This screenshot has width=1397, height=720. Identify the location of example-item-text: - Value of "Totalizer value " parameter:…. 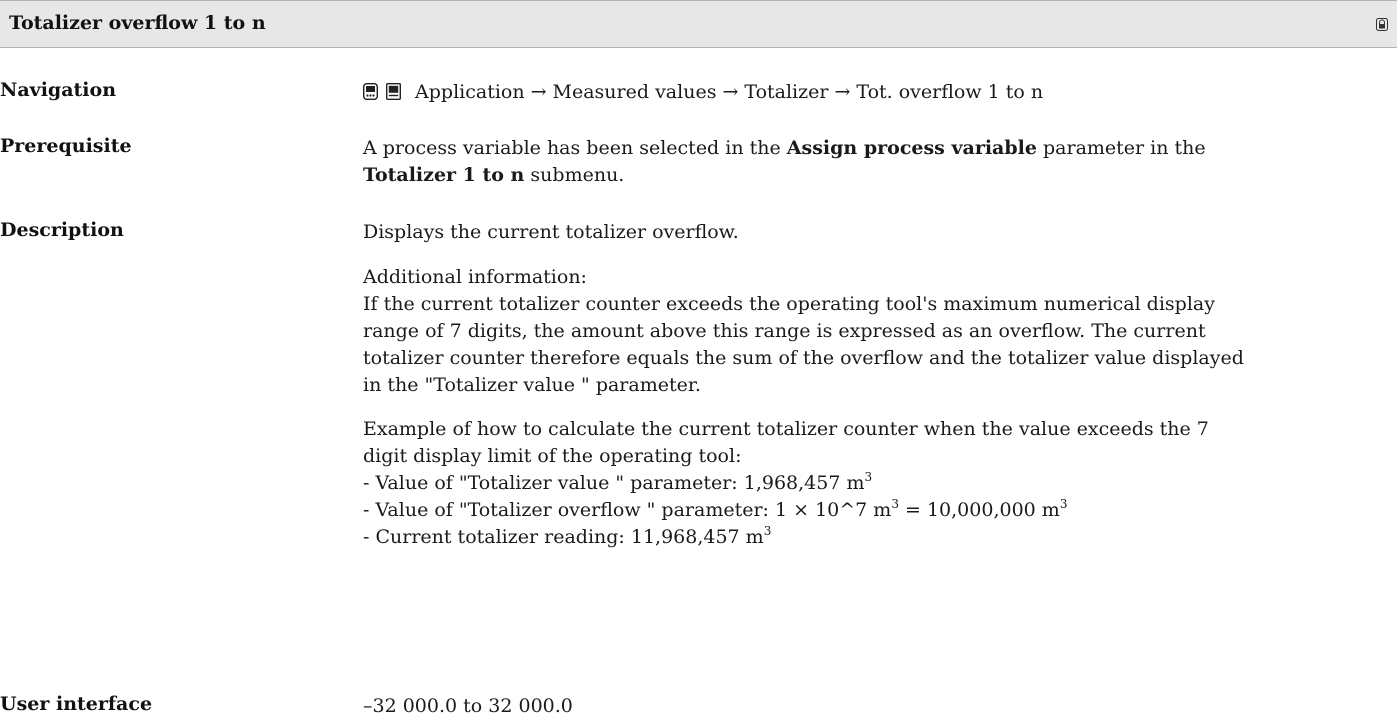
(614, 483).